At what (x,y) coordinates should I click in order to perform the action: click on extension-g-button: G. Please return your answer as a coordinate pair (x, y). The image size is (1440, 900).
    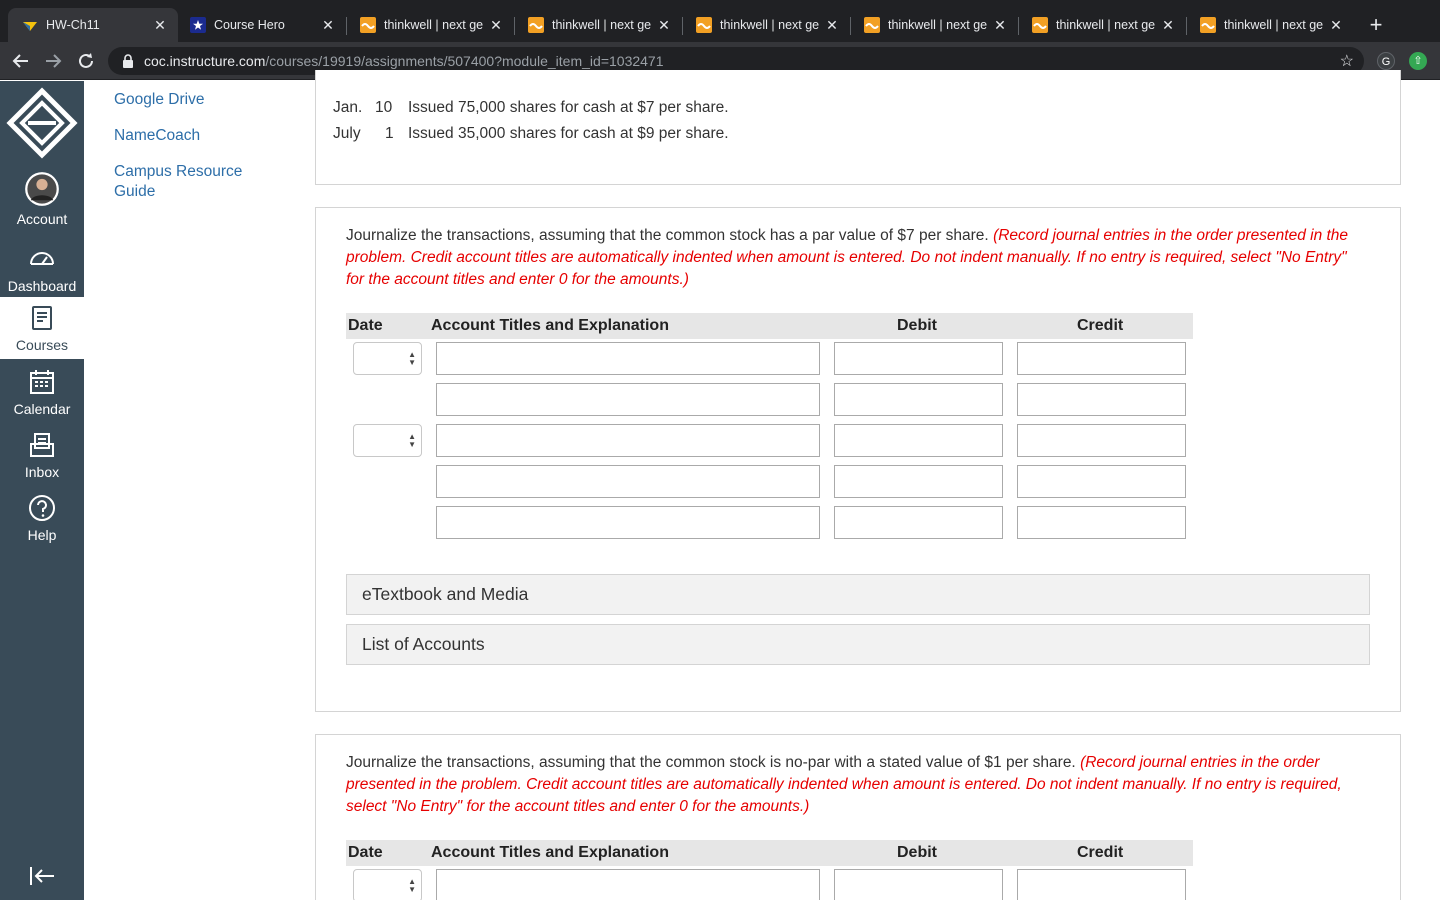
    Looking at the image, I should click on (1386, 61).